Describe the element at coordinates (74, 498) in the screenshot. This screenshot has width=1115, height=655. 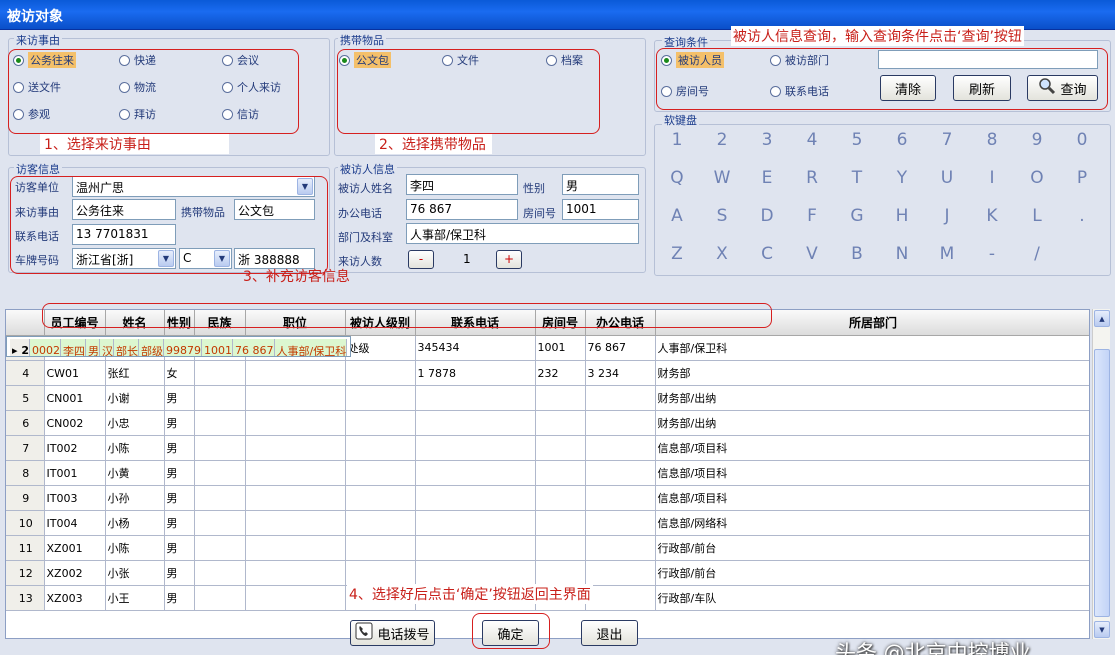
I see `table-cell: IT003` at that location.